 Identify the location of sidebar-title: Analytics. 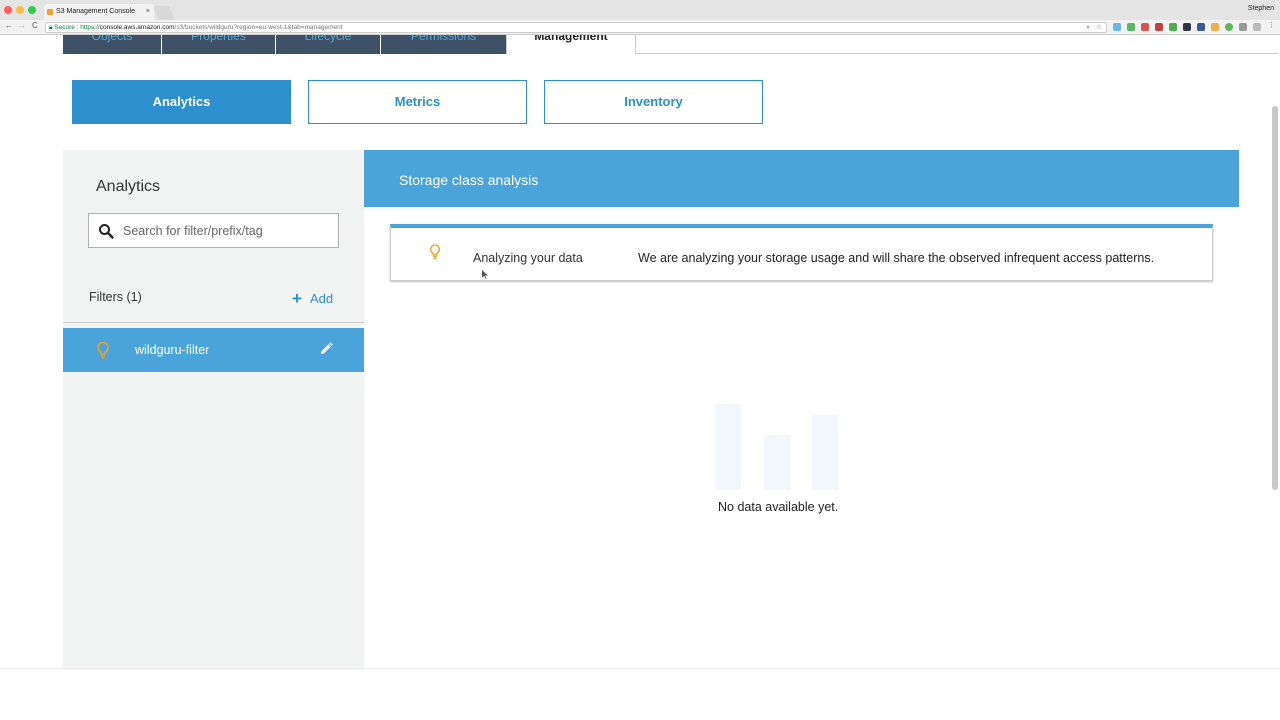
(128, 186).